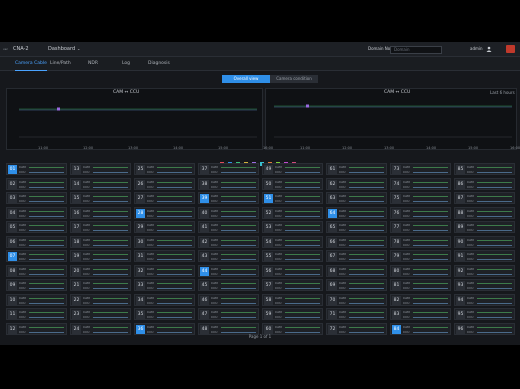  Describe the element at coordinates (420, 270) in the screenshot. I see `camera-cell: 80 CAM CCU` at that location.